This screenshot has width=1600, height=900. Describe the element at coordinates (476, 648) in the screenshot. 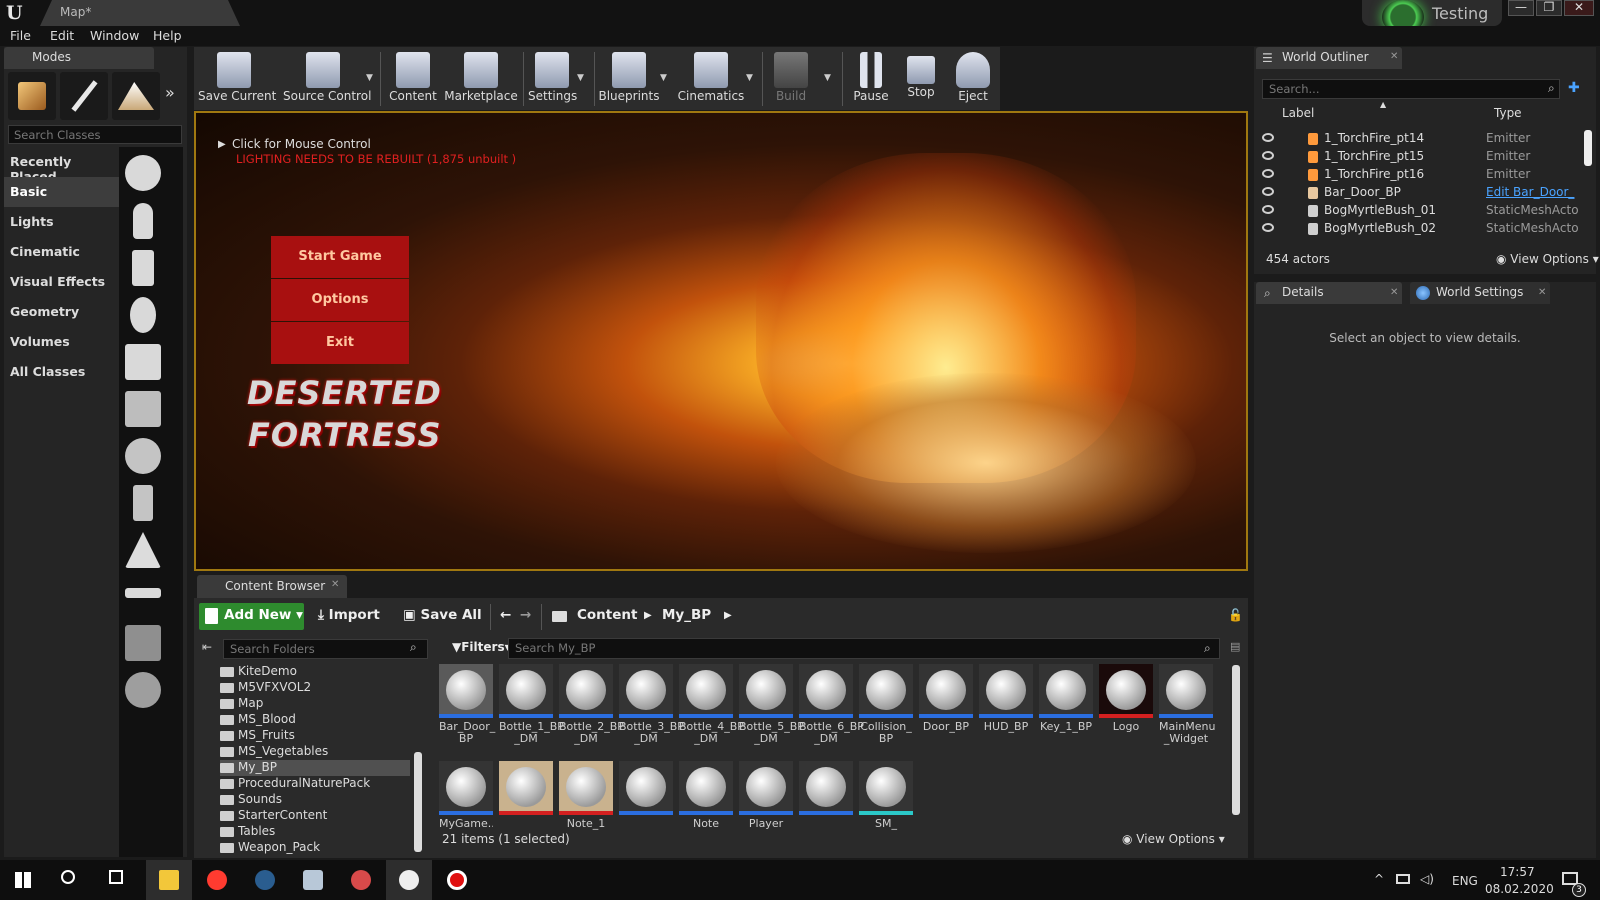

I see `filters-button: ▼Filters▾` at that location.